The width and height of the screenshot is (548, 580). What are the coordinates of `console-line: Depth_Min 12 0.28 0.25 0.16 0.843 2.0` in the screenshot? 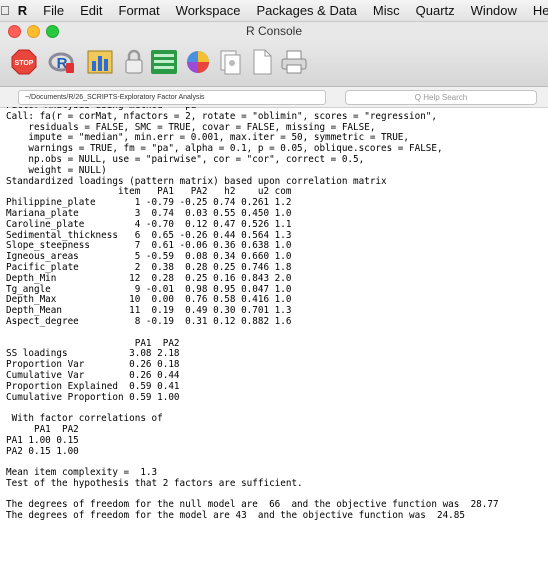 It's located at (149, 278).